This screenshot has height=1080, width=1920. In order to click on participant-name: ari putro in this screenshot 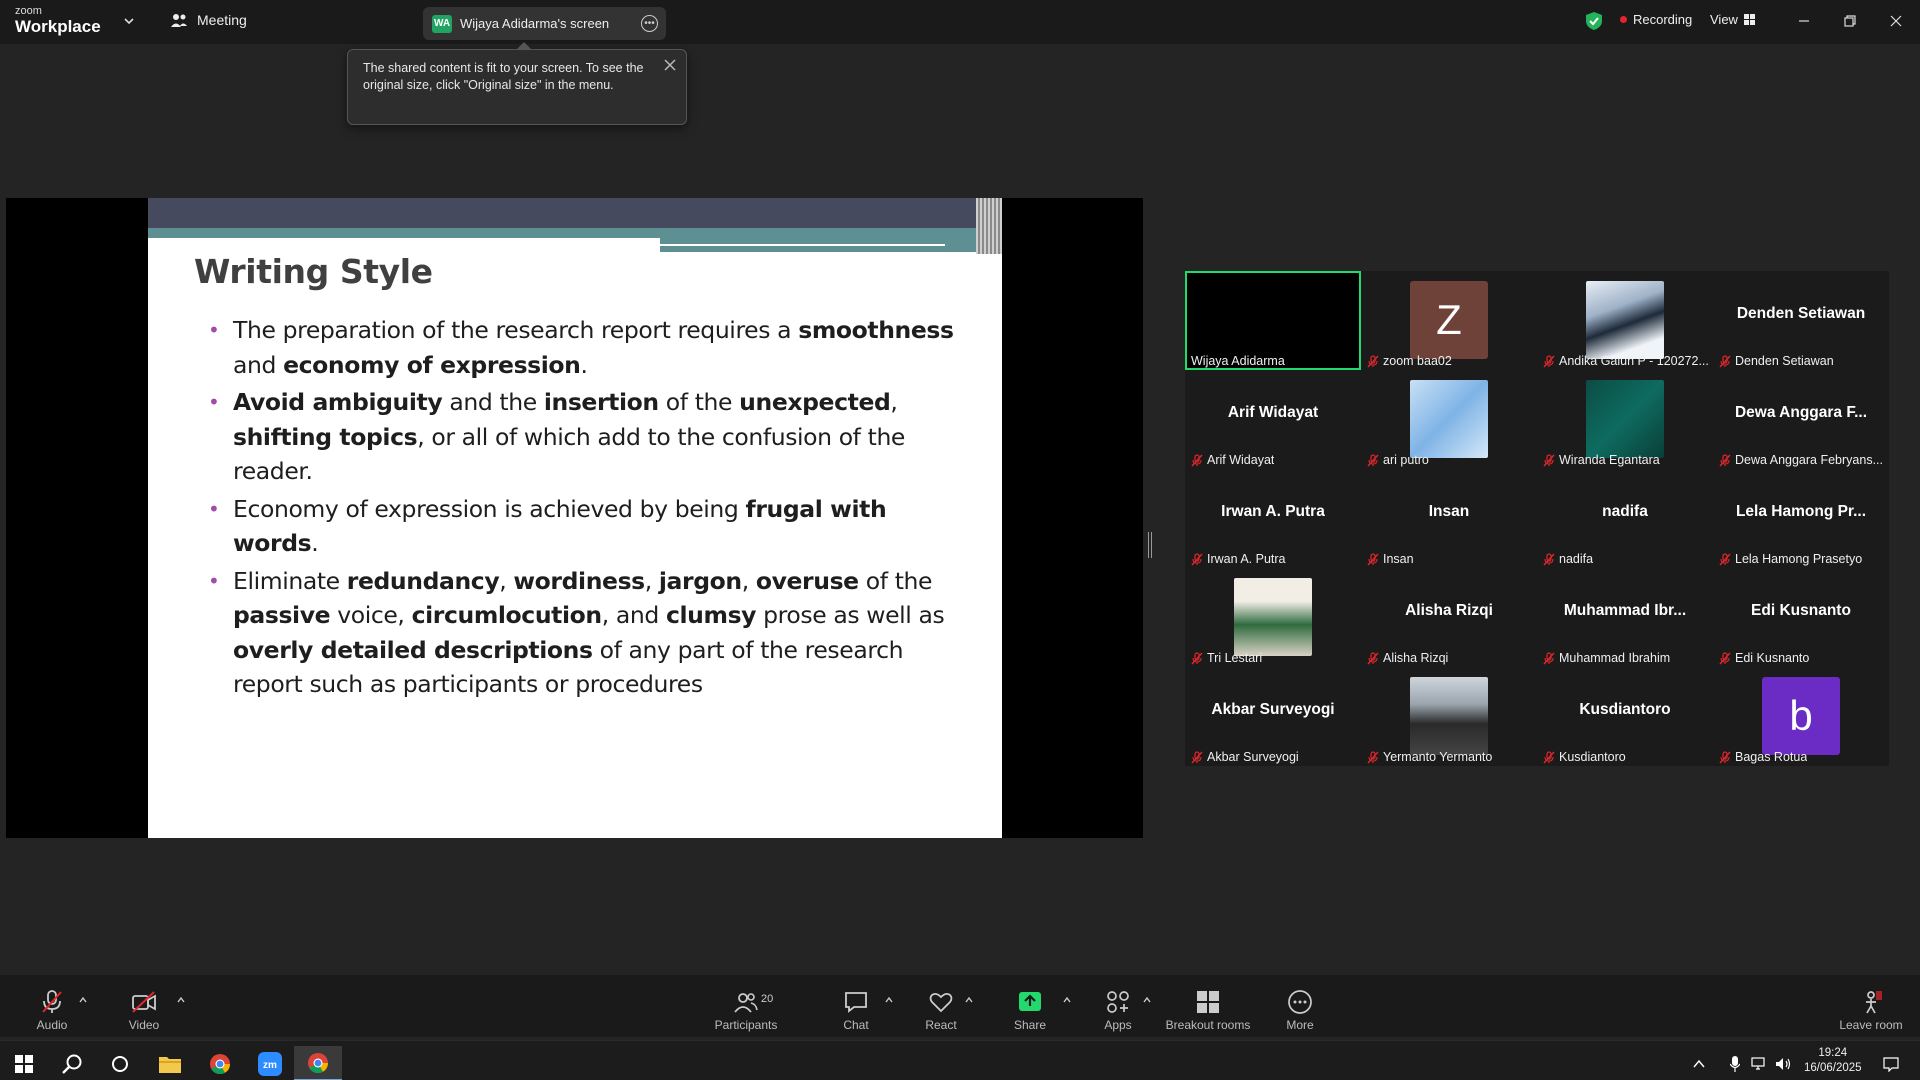, I will do `click(1406, 460)`.